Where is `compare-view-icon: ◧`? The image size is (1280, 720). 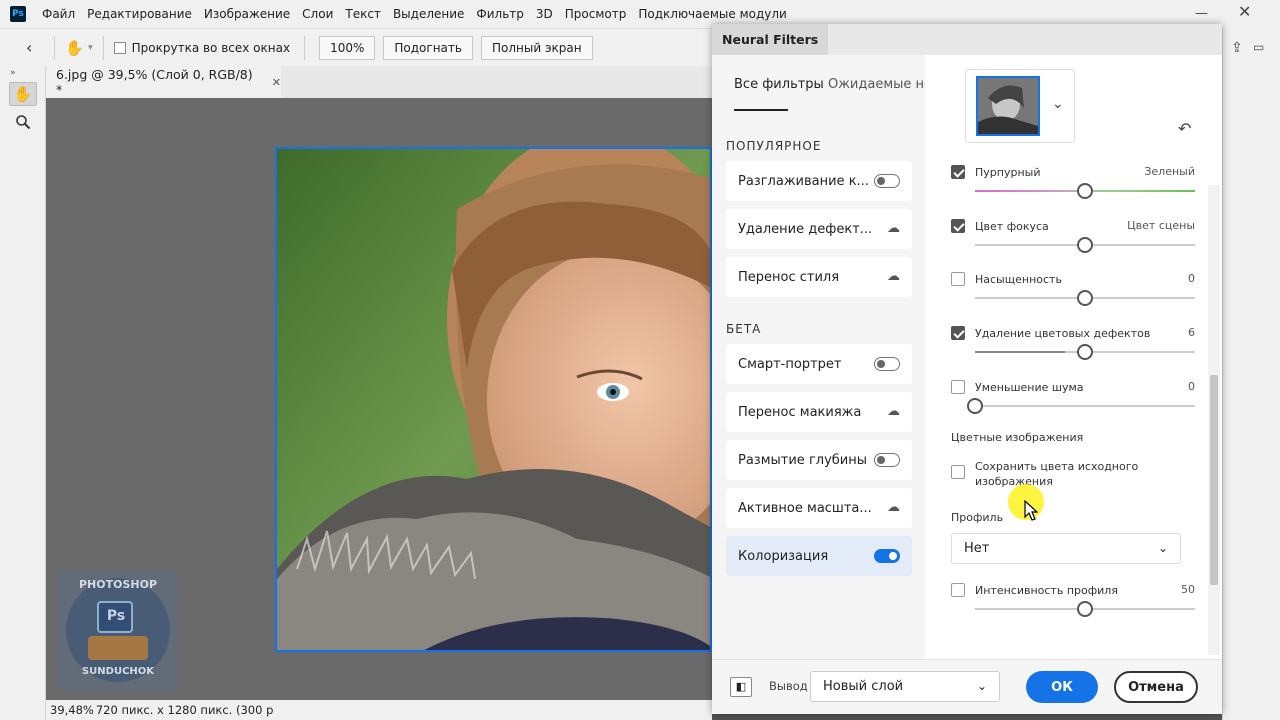 compare-view-icon: ◧ is located at coordinates (741, 687).